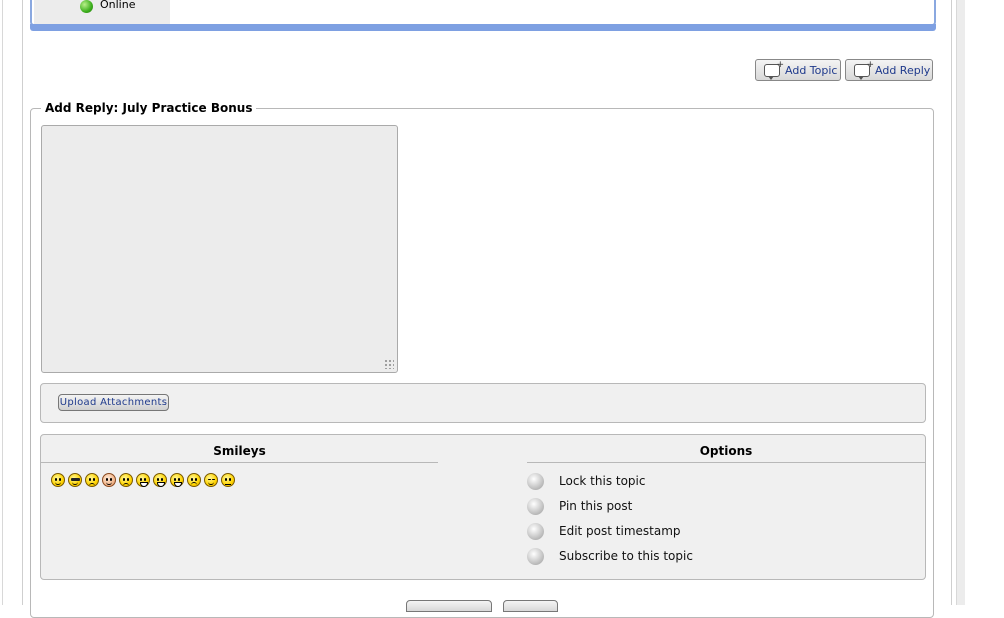 Image resolution: width=1004 pixels, height=618 pixels. I want to click on option-label: Pin this post, so click(596, 506).